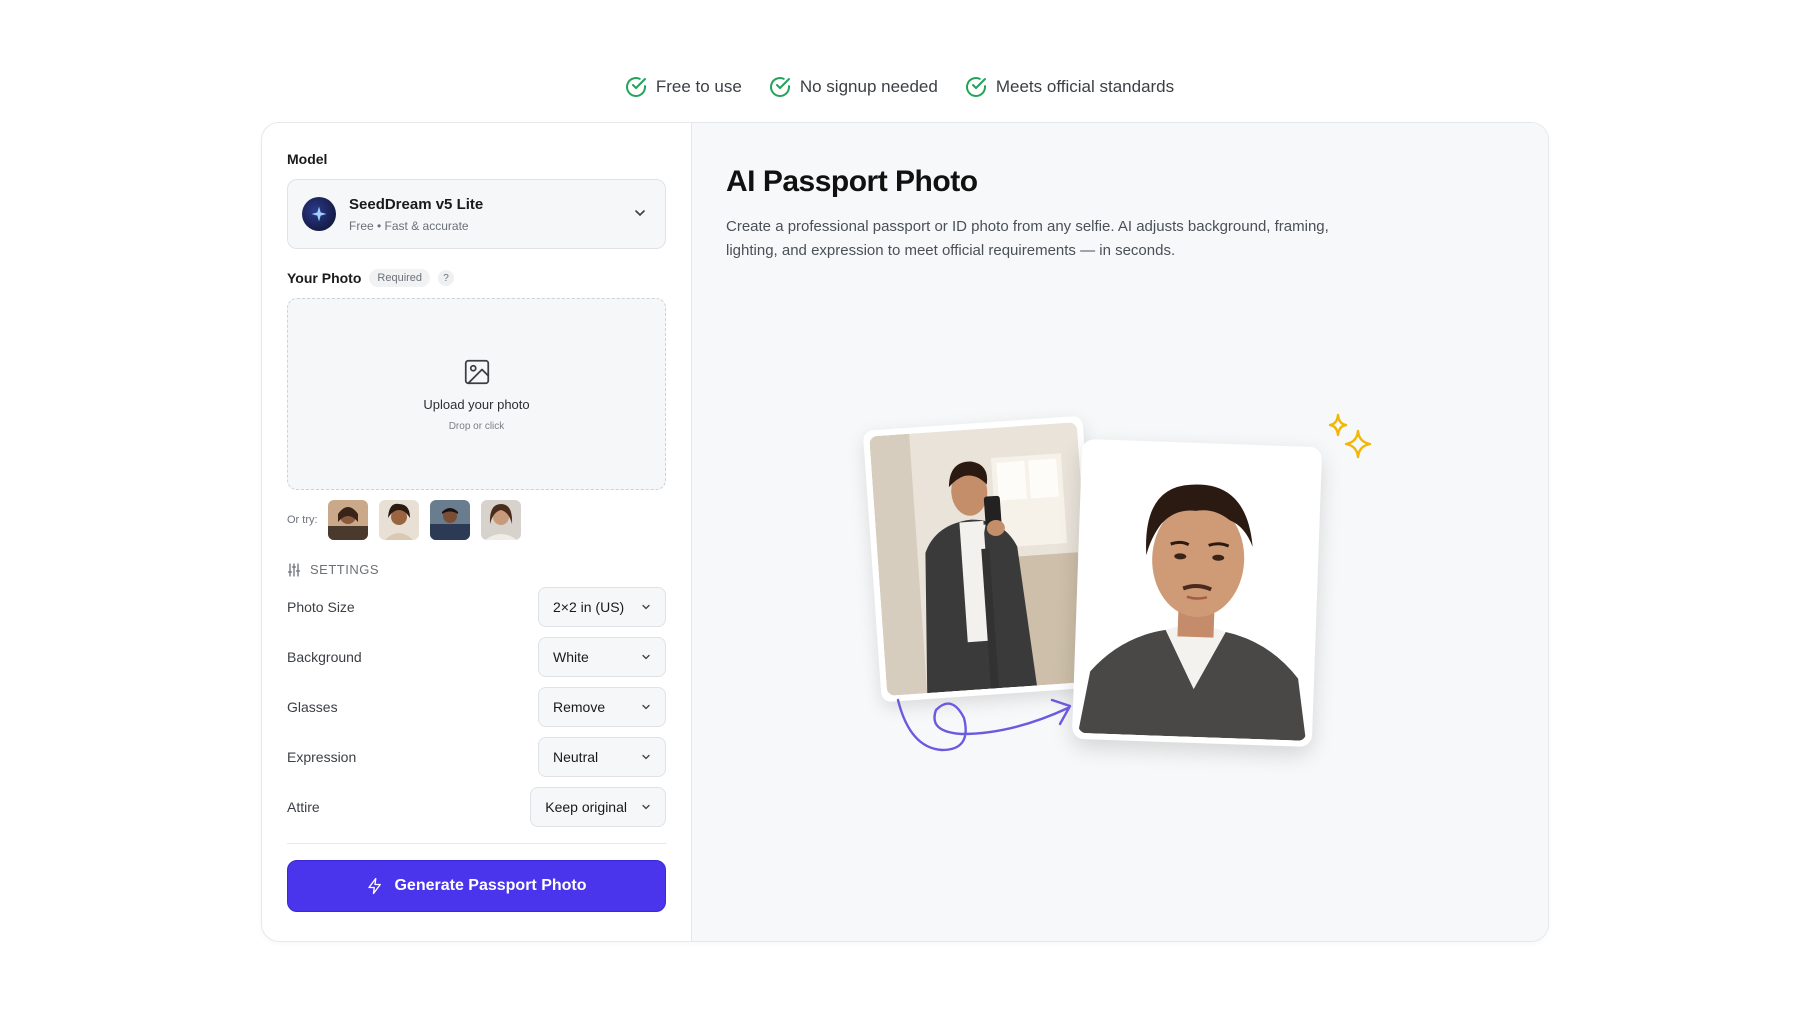  I want to click on model-name: SeedDream v5 Lite, so click(416, 204).